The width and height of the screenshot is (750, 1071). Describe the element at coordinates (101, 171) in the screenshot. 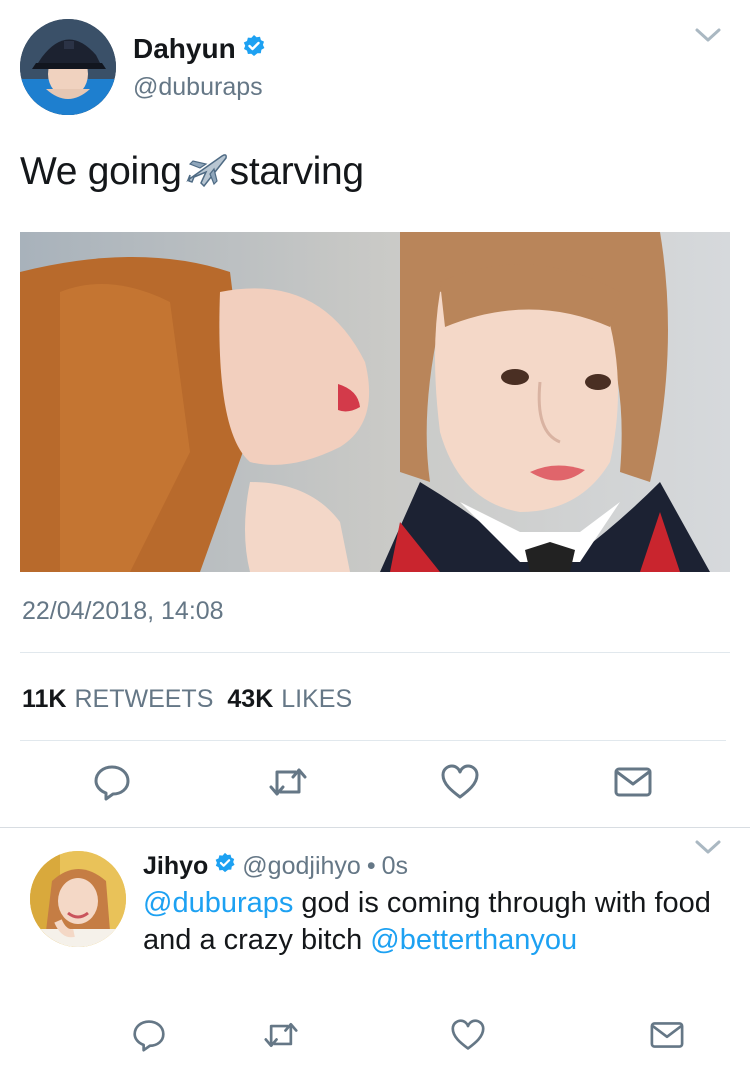

I see `tweet-text-start: We going` at that location.